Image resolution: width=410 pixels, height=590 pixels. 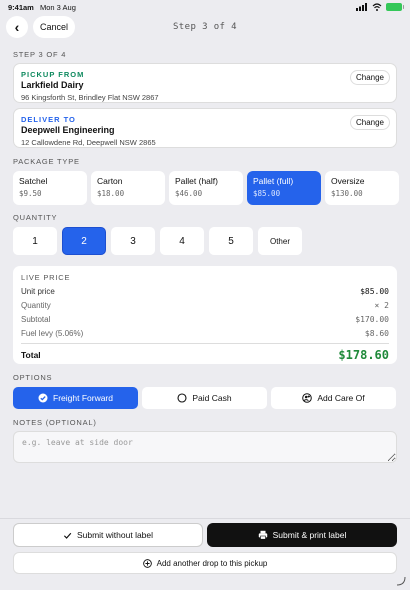 What do you see at coordinates (370, 122) in the screenshot?
I see `deliver-change-button: Change` at bounding box center [370, 122].